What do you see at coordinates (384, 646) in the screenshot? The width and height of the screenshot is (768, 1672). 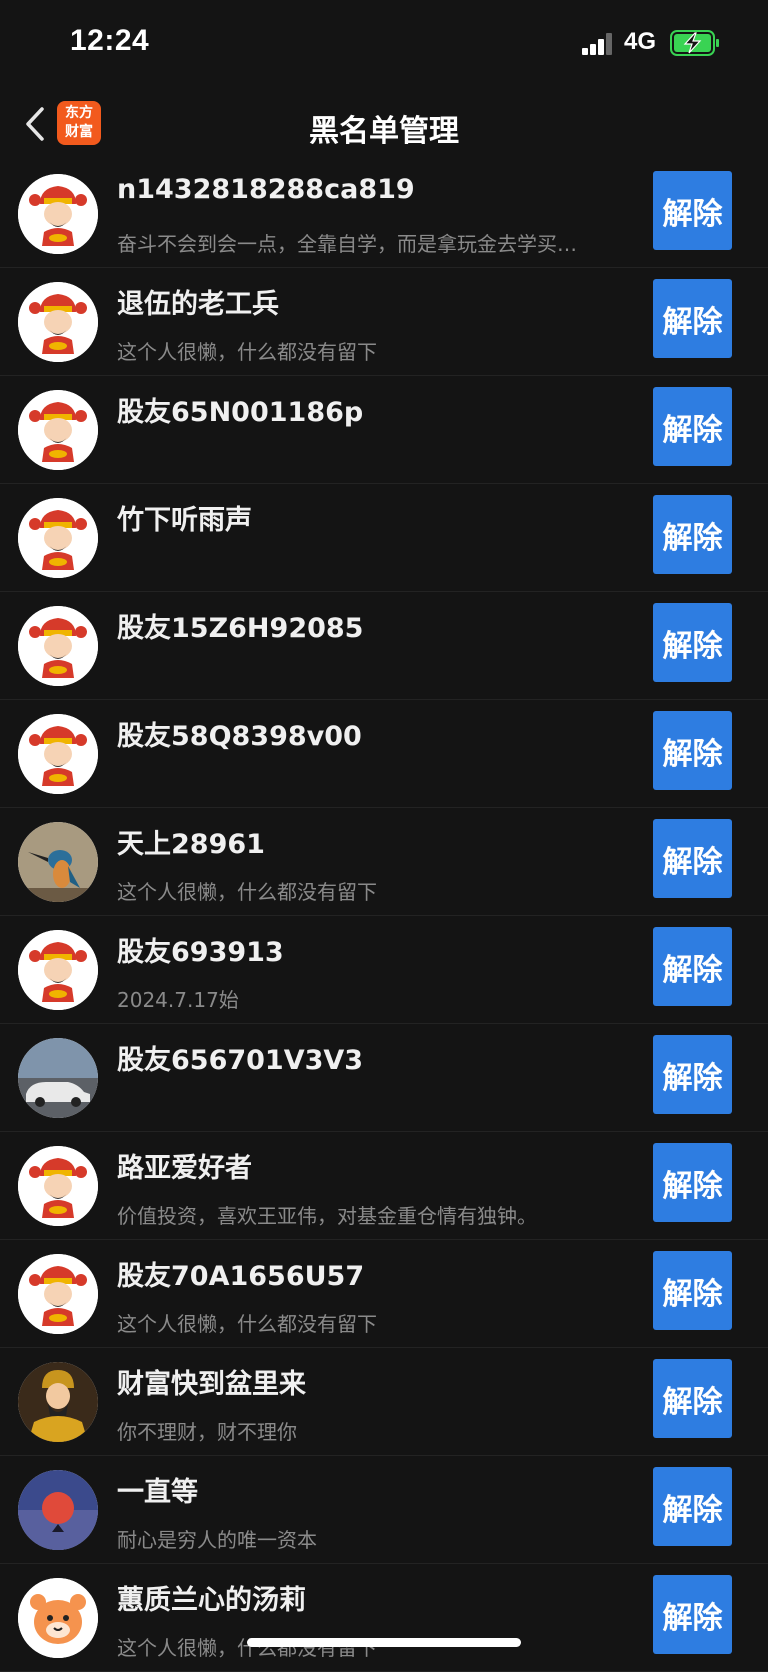 I see `list-item: 股友15Z6H92085 解除` at bounding box center [384, 646].